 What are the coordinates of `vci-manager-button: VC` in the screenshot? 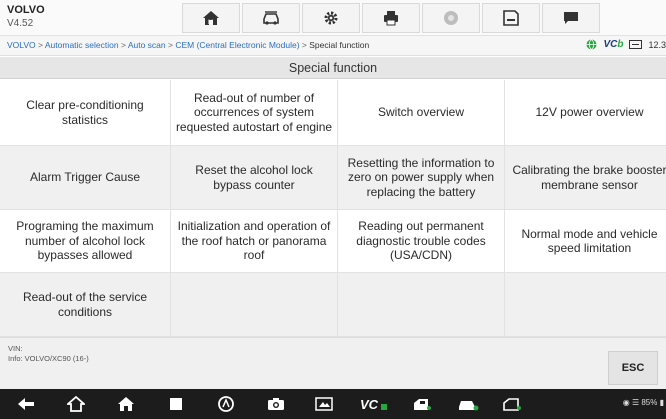 It's located at (374, 404).